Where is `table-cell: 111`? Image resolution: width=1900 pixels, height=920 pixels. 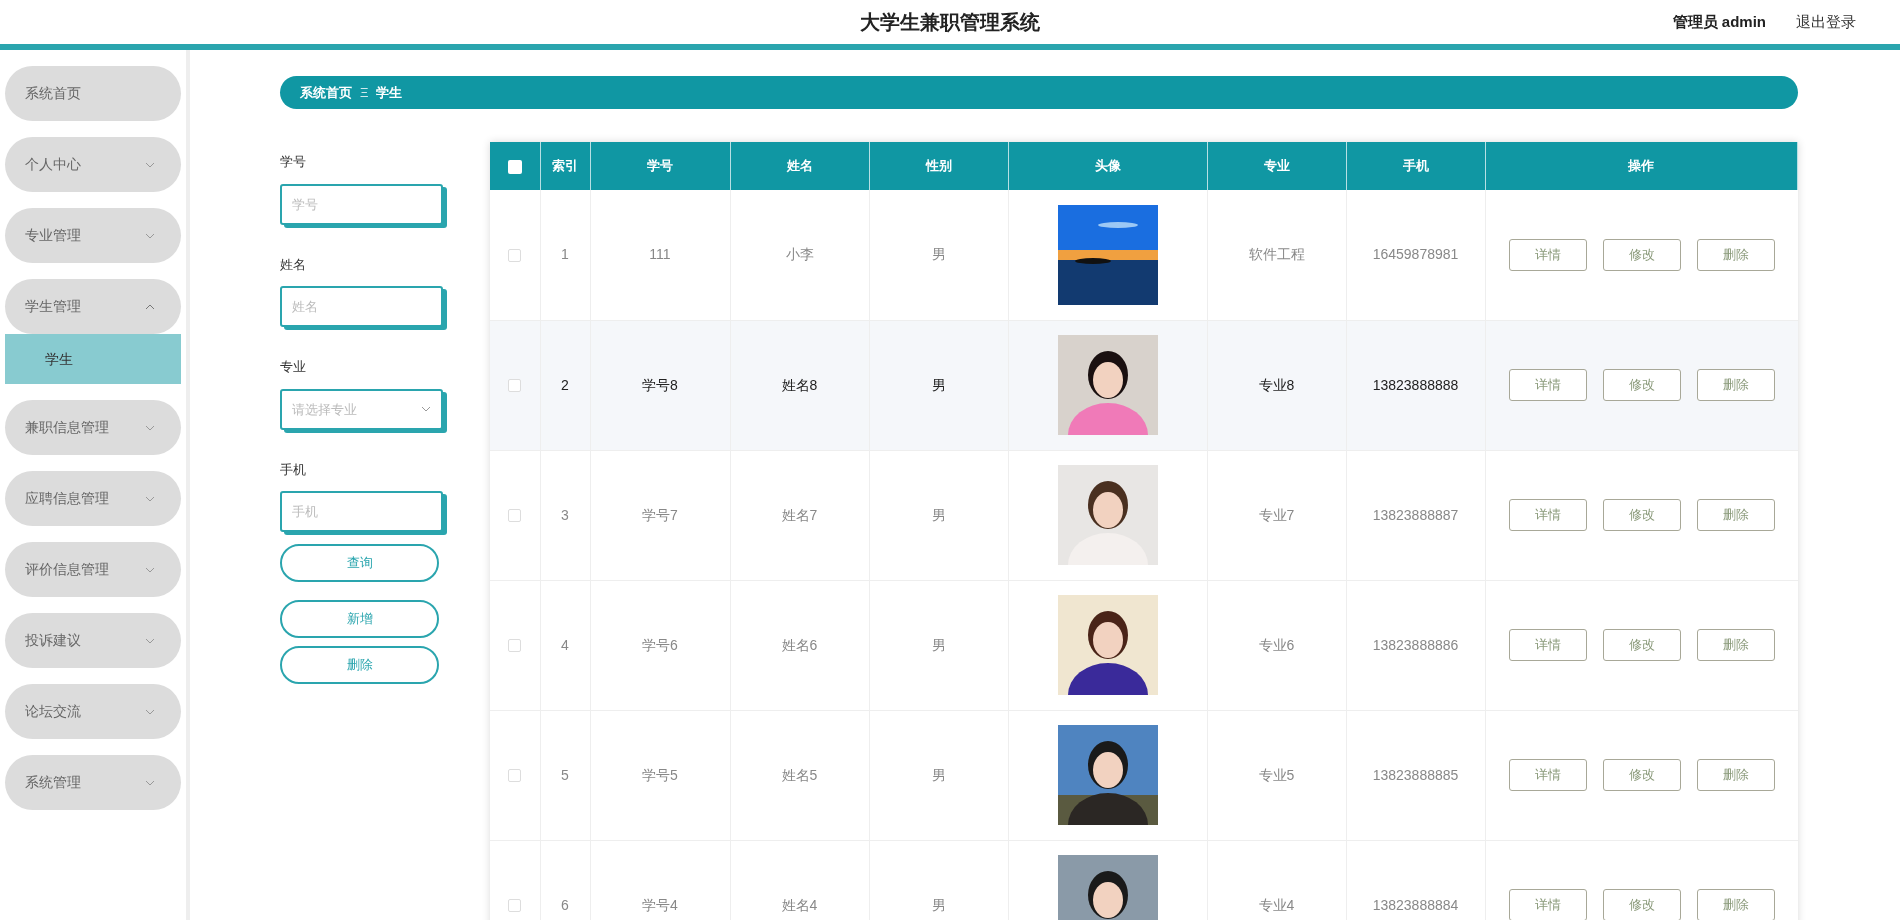 table-cell: 111 is located at coordinates (660, 254).